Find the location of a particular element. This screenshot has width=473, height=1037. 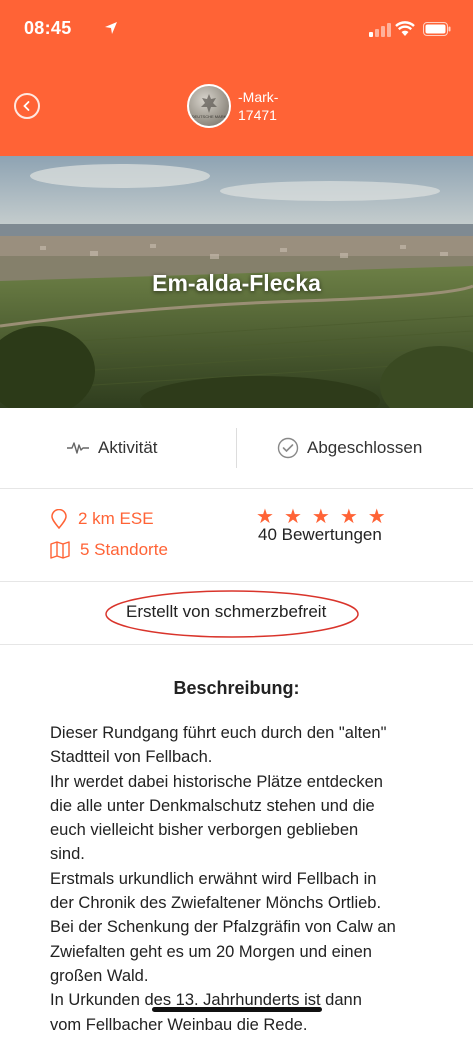

chevron-left-icon is located at coordinates (26, 106).